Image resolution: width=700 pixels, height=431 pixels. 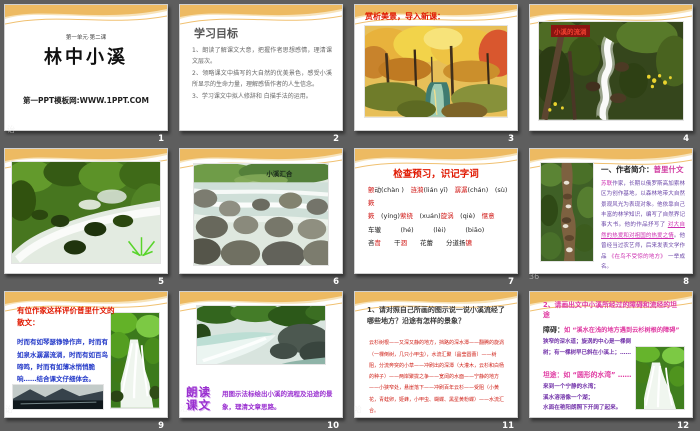 What do you see at coordinates (686, 282) in the screenshot?
I see `page-number: 8` at bounding box center [686, 282].